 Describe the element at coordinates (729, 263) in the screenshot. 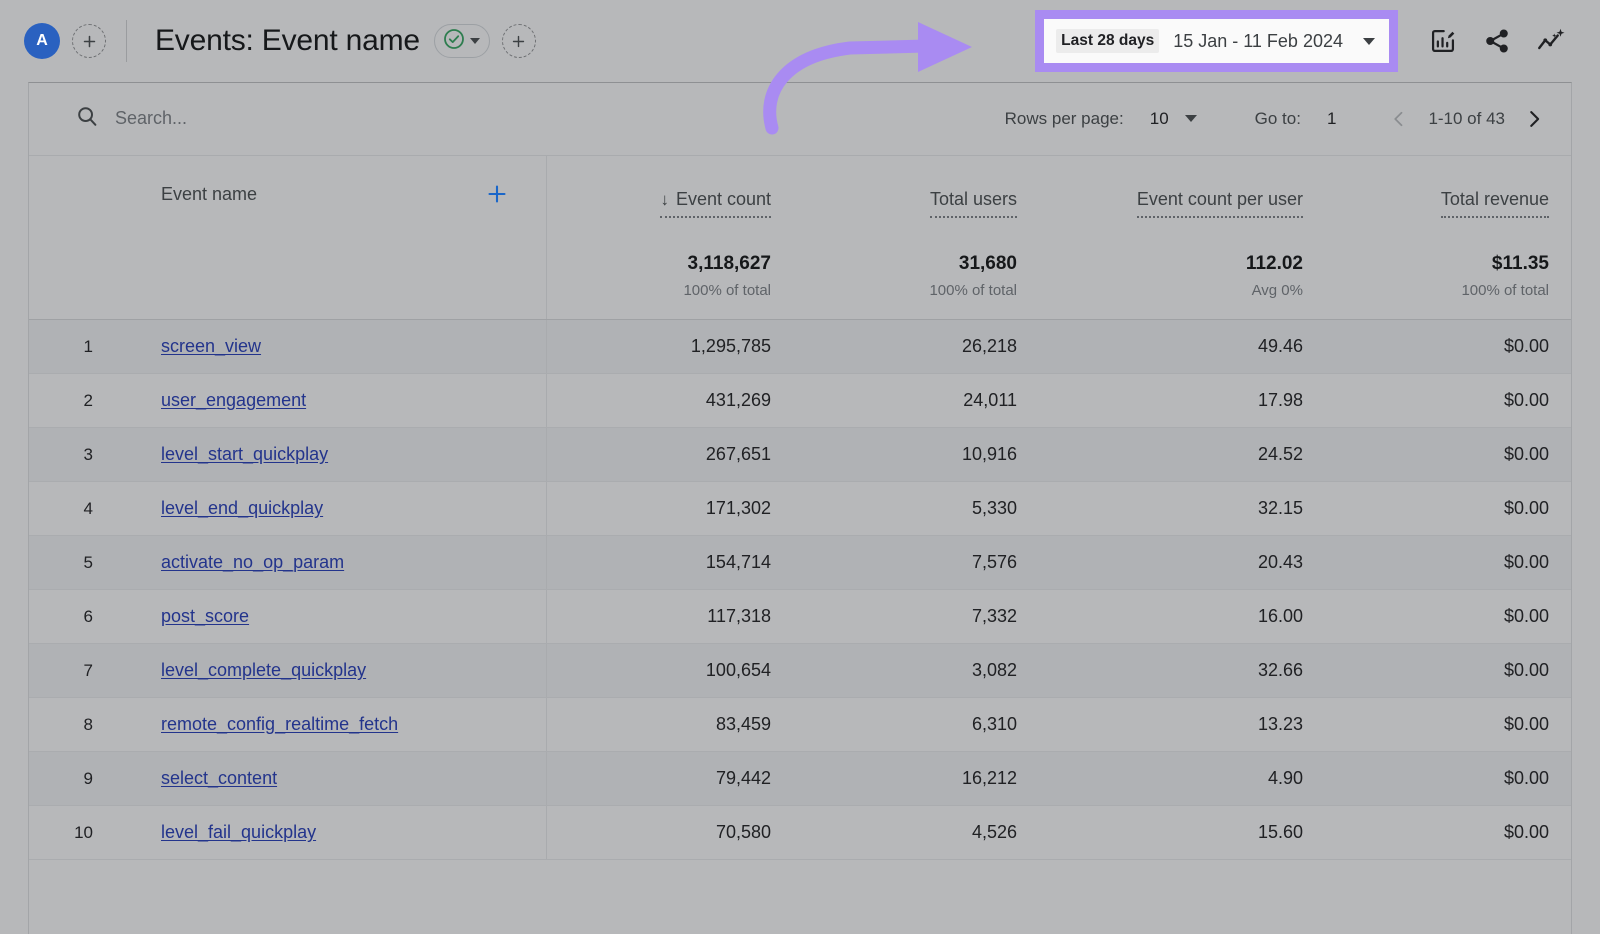

I see `total-value: 3,118,627` at that location.